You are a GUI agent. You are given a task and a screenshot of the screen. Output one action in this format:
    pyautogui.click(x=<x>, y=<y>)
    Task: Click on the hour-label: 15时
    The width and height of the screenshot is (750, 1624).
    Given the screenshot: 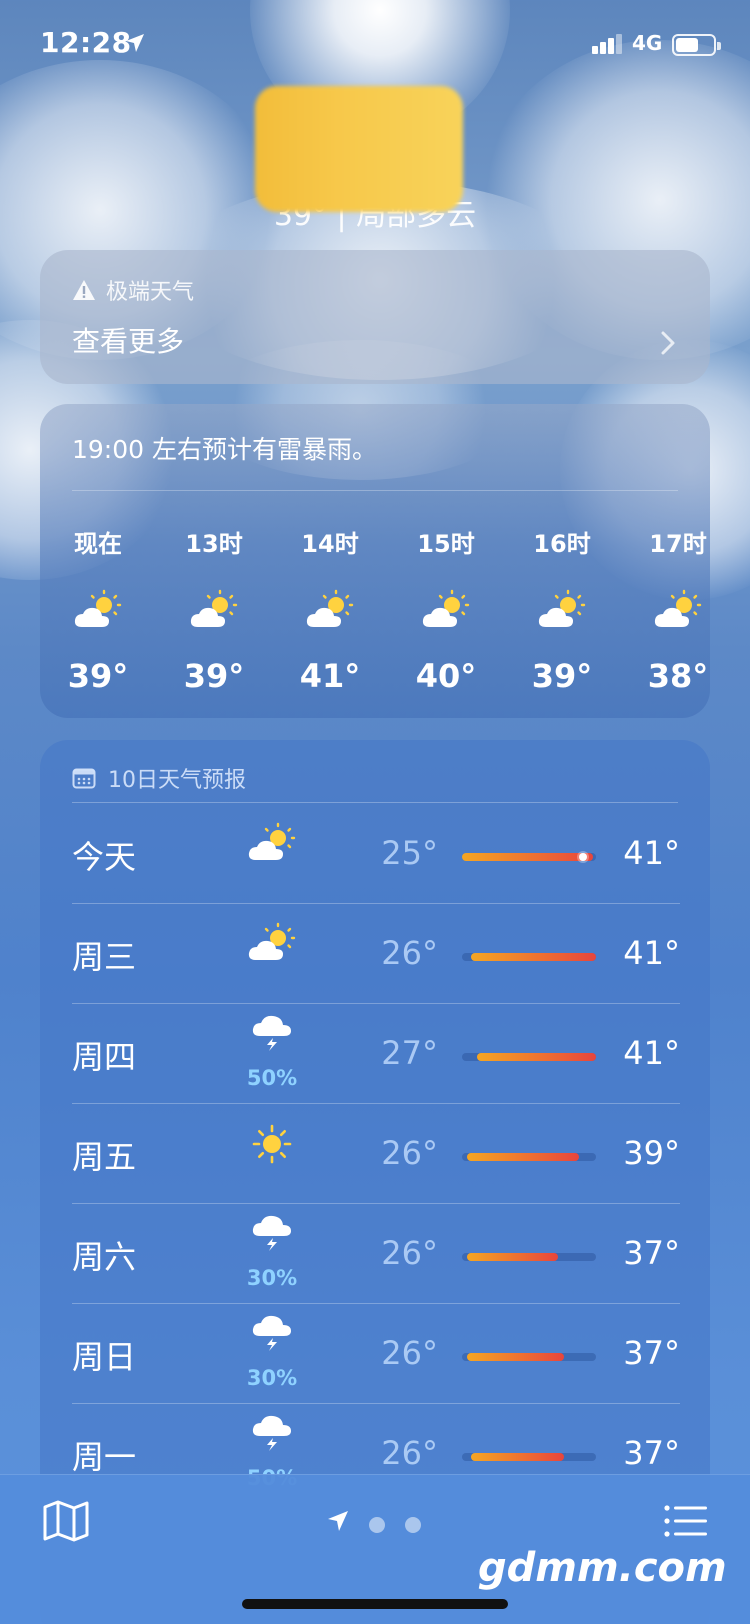 What is the action you would take?
    pyautogui.click(x=446, y=544)
    